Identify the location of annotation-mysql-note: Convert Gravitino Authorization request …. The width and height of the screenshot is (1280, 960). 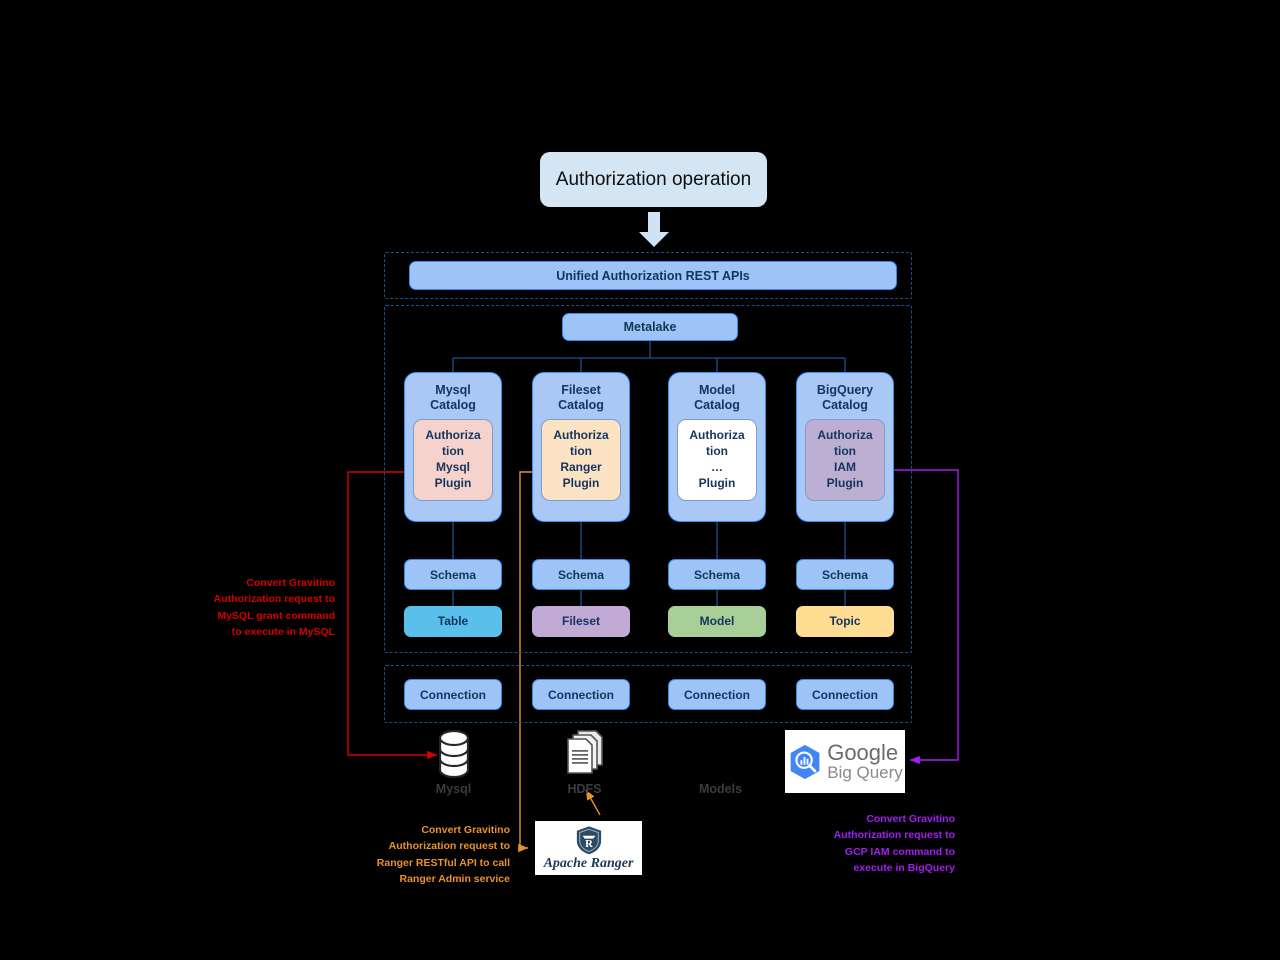
(274, 607).